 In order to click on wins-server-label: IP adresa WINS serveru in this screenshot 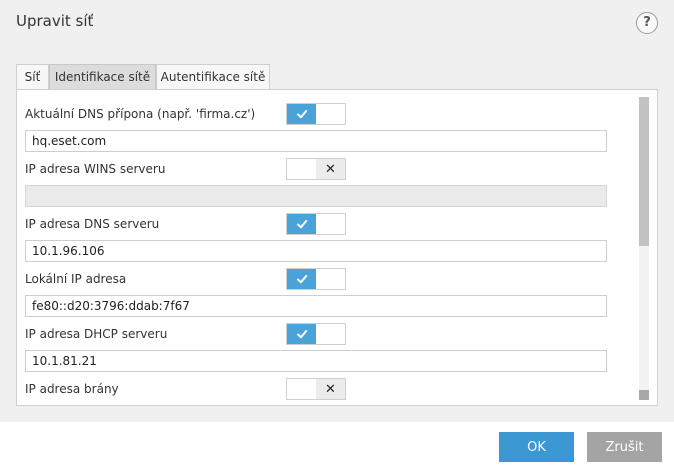, I will do `click(95, 169)`.